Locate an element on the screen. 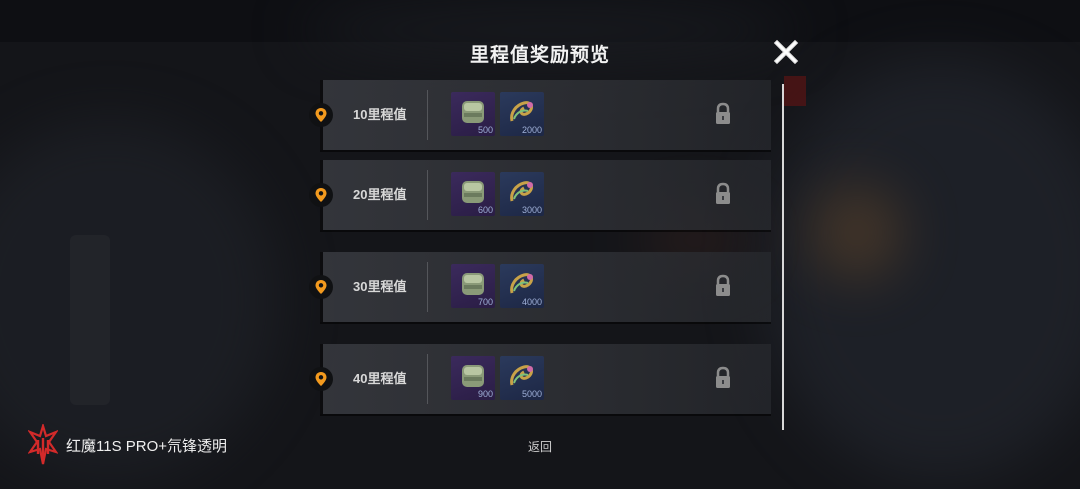 This screenshot has width=1080, height=489. milestone-label: 10里程值 is located at coordinates (380, 114).